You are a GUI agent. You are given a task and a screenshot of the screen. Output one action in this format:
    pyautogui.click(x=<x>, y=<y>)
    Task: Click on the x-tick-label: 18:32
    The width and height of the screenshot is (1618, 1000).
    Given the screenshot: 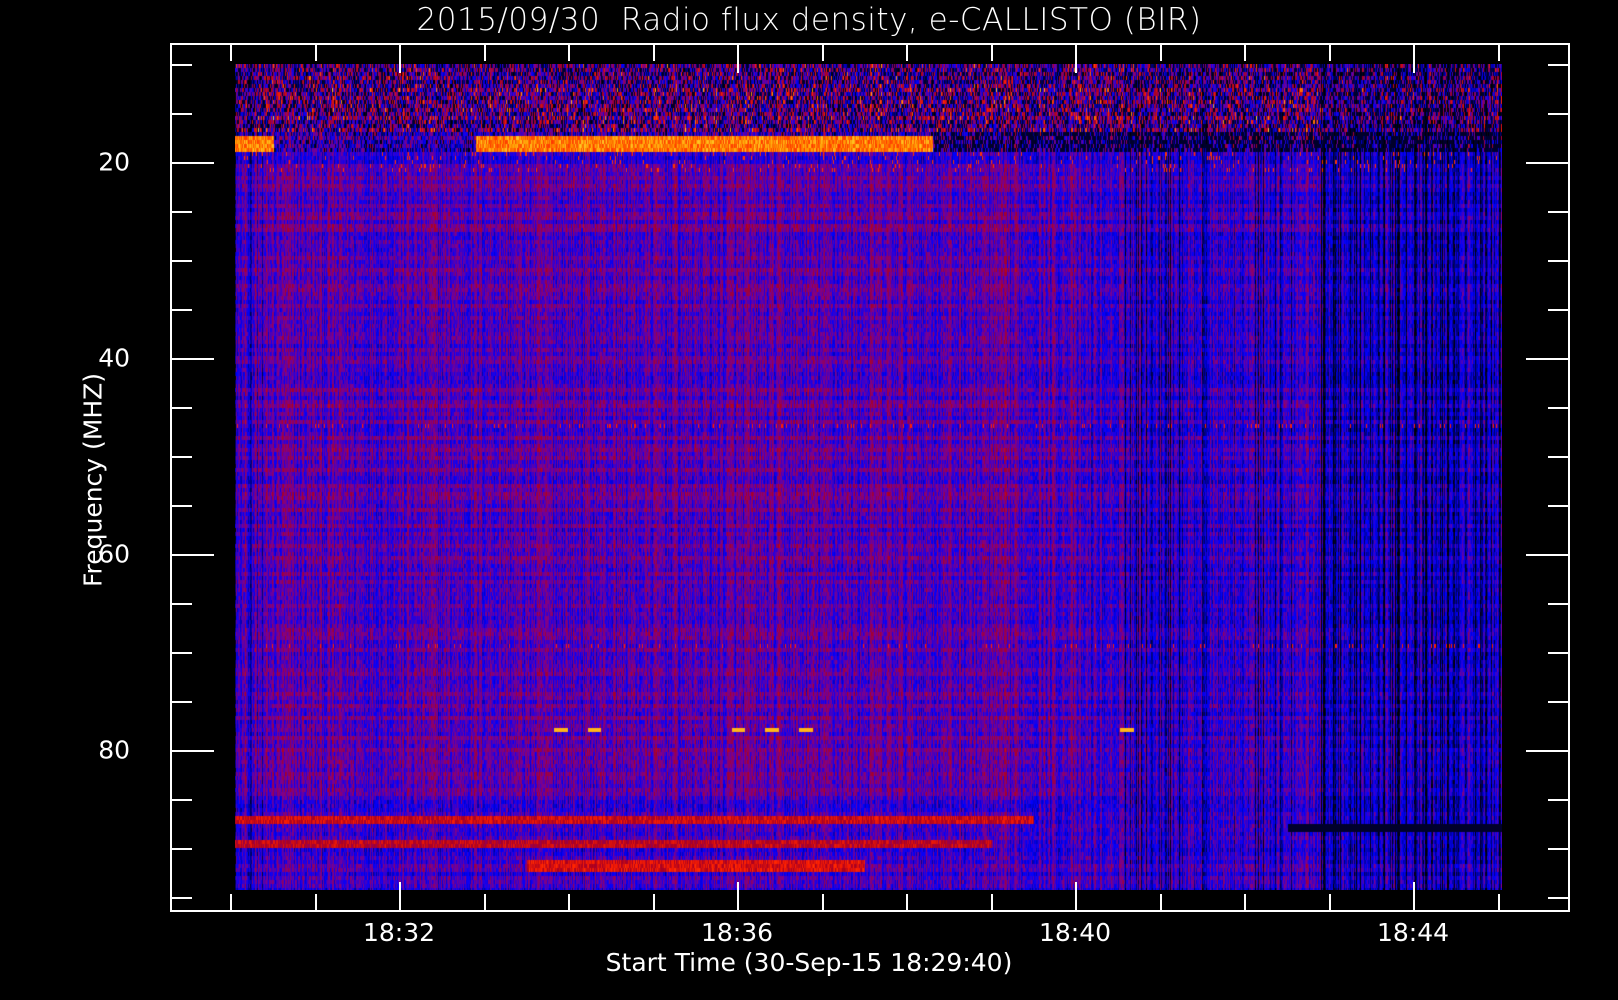 What is the action you would take?
    pyautogui.click(x=399, y=932)
    